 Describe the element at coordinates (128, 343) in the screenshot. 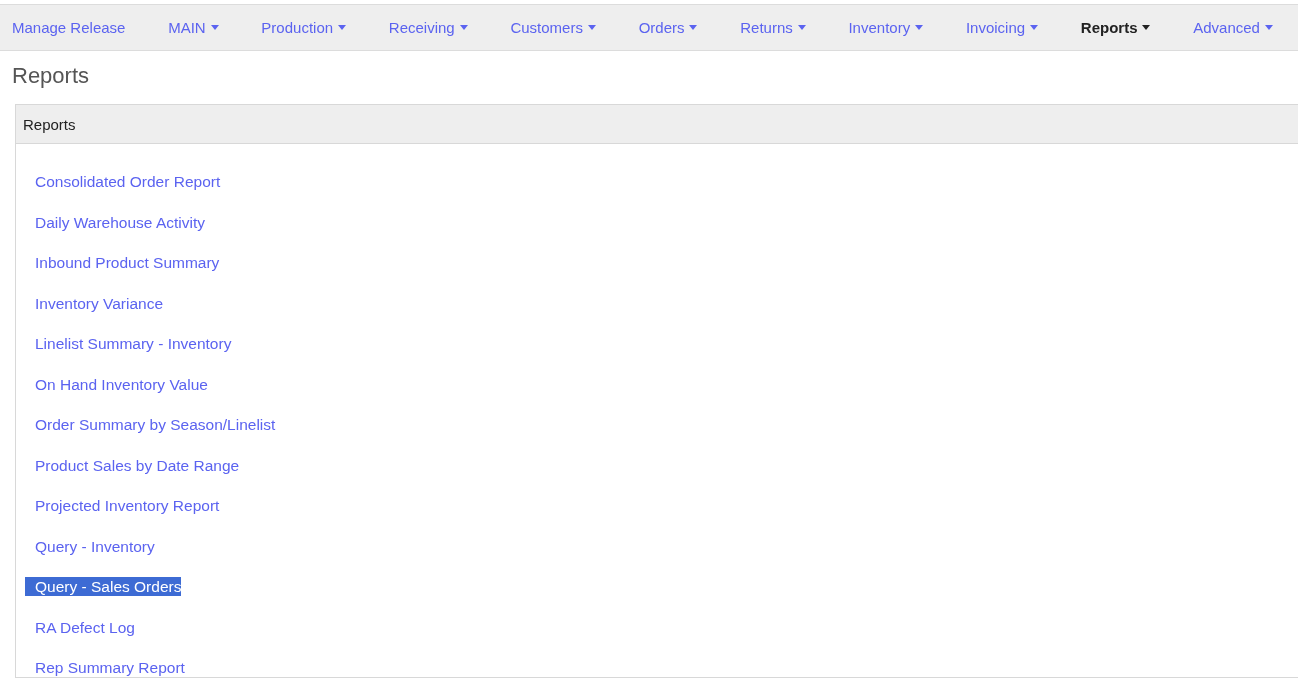

I see `report-link: Linelist Summary - Inventory` at that location.